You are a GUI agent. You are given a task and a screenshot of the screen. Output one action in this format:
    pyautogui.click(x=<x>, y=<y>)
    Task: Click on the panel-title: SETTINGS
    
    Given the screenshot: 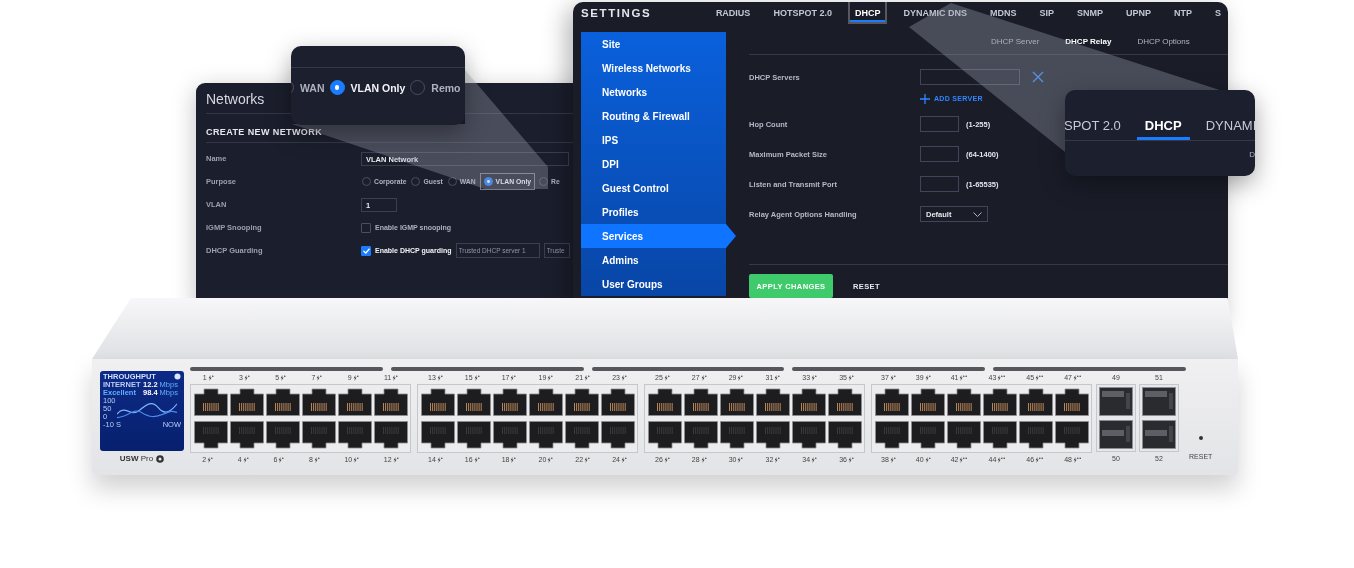 What is the action you would take?
    pyautogui.click(x=616, y=12)
    